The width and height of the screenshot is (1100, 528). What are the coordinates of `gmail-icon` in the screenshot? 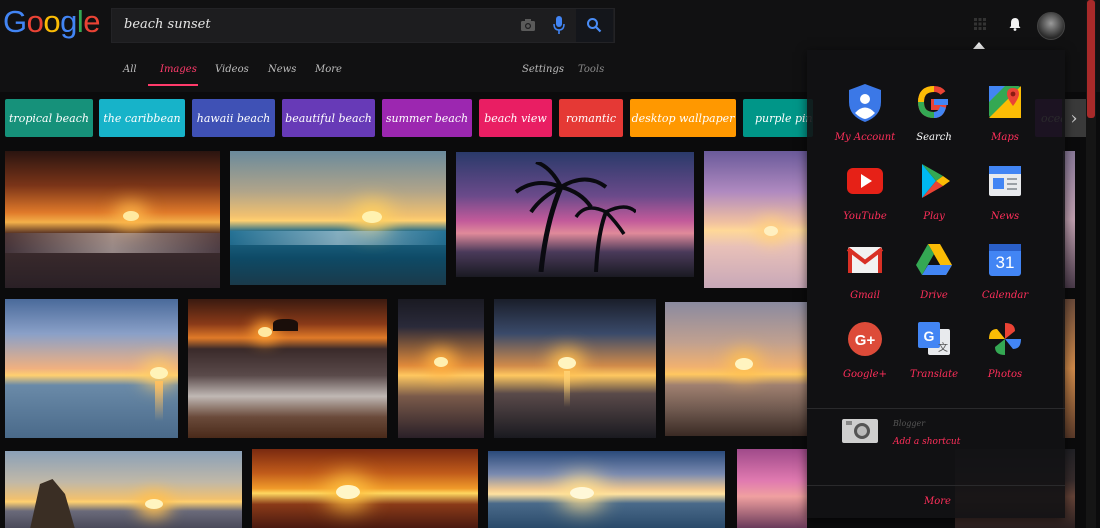 It's located at (865, 260).